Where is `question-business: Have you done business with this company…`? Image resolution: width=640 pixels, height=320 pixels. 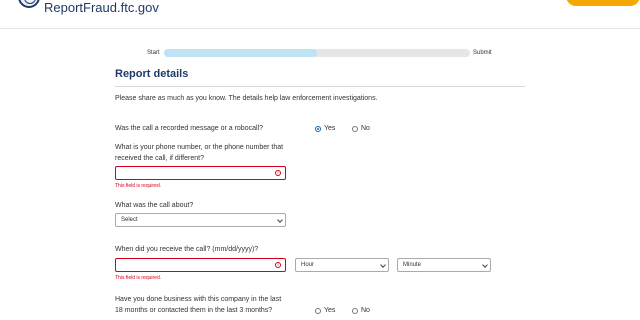
question-business: Have you done business with this company… is located at coordinates (198, 305).